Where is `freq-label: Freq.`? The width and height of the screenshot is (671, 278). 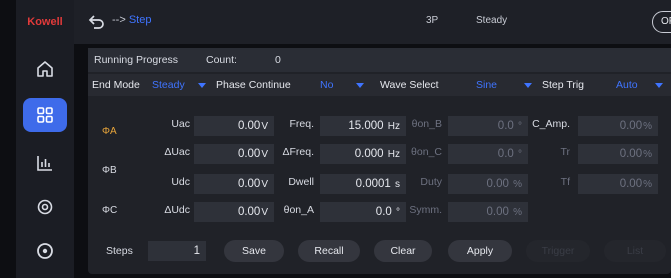
freq-label: Freq. is located at coordinates (301, 124).